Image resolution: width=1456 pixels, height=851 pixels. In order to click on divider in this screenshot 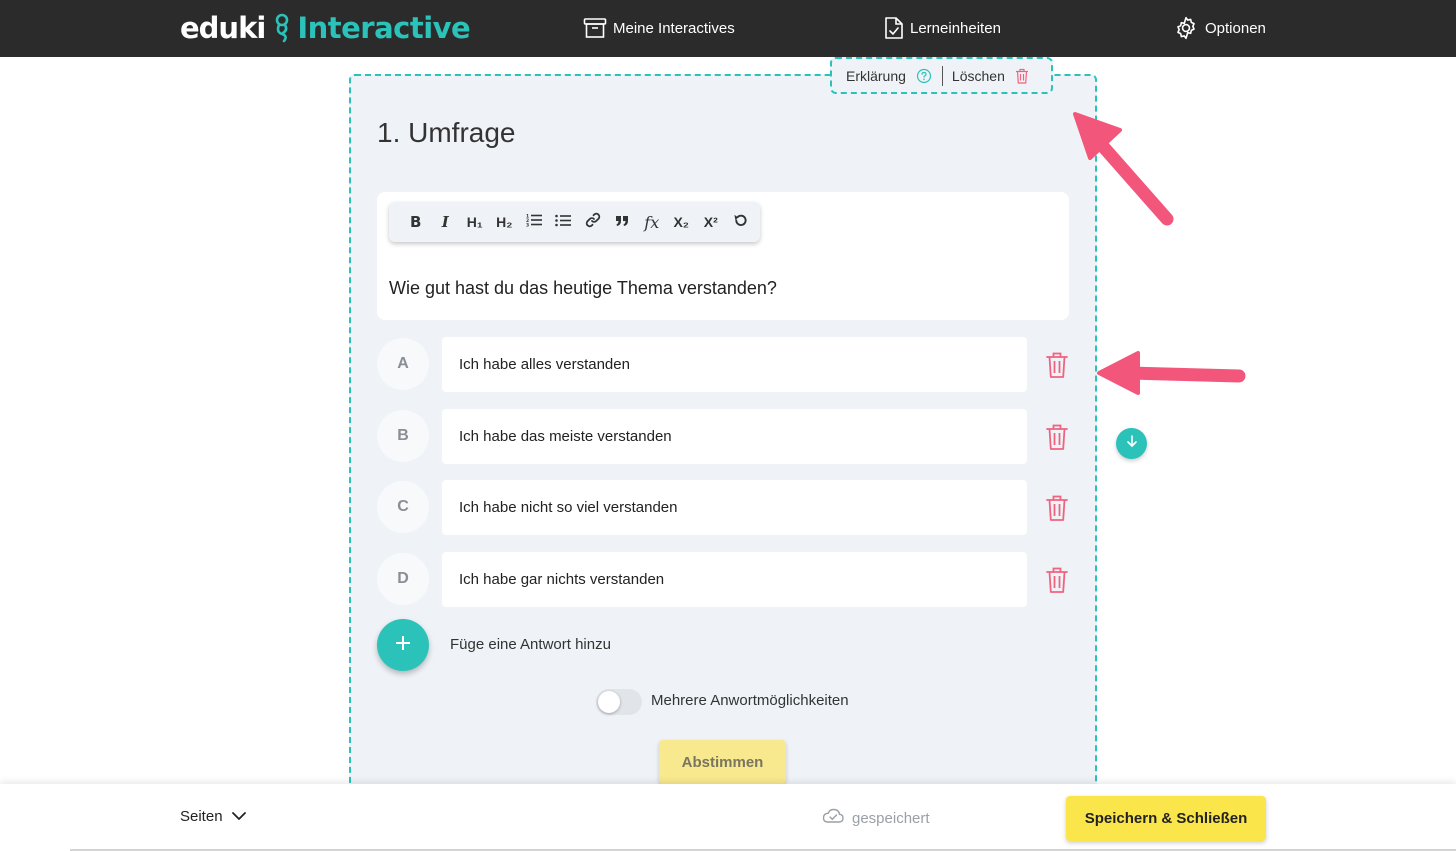, I will do `click(942, 75)`.